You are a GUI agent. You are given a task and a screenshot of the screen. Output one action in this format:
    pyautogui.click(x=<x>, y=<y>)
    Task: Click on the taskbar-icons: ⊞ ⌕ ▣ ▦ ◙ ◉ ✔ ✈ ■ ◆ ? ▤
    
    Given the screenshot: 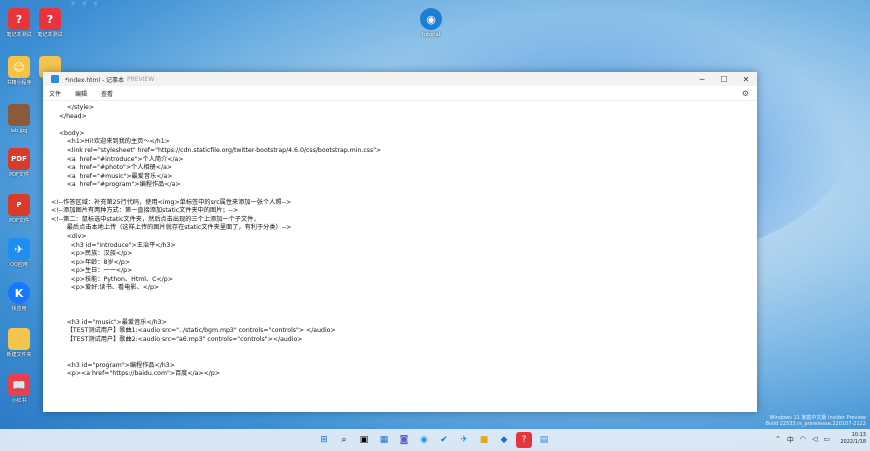 What is the action you would take?
    pyautogui.click(x=436, y=440)
    